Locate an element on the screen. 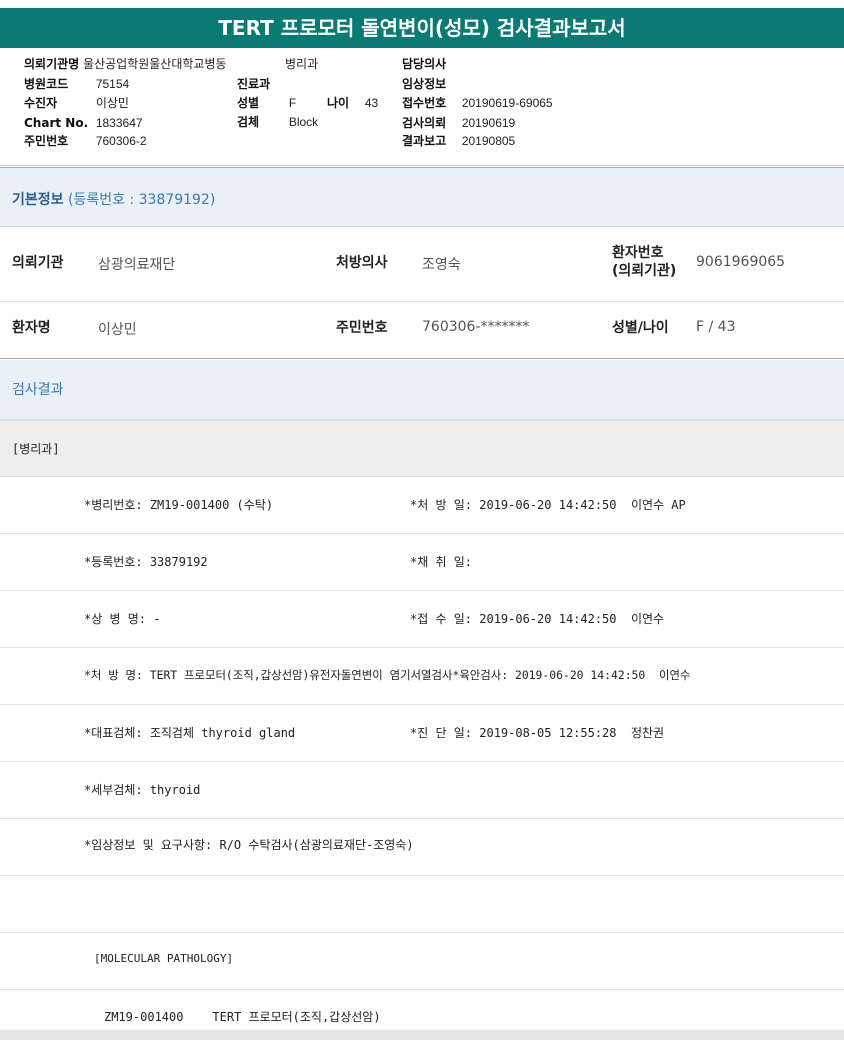 Image resolution: width=844 pixels, height=1040 pixels. header-value: 20190619-69065 is located at coordinates (507, 103).